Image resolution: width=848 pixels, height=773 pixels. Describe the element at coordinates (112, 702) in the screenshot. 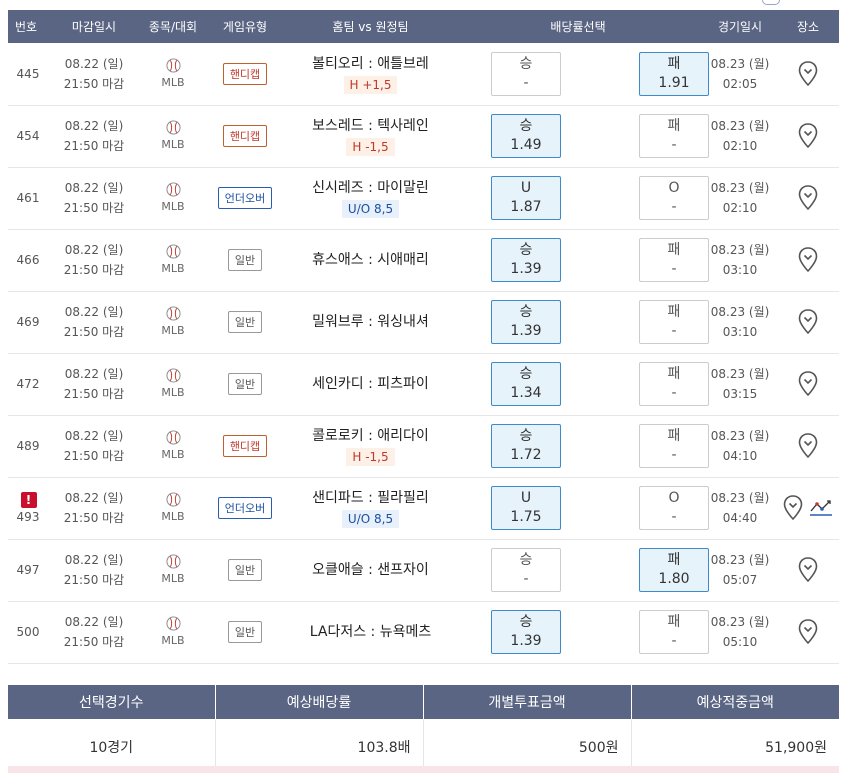

I see `summary-header-games: 선택경기수` at that location.